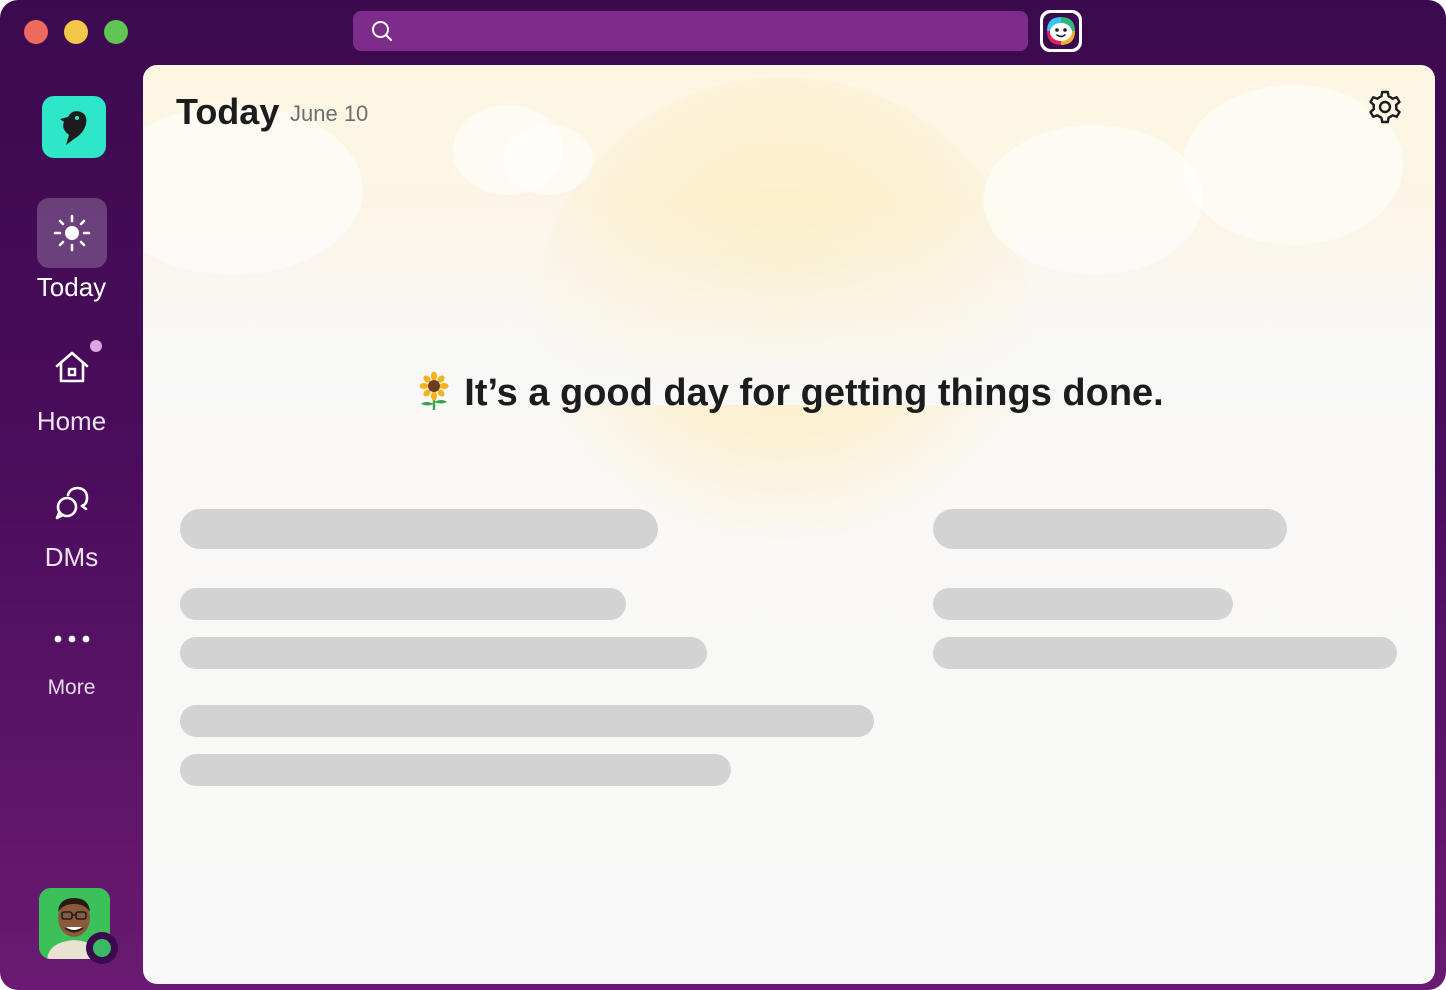 The image size is (1446, 990). I want to click on dm-bubbles-icon, so click(71, 503).